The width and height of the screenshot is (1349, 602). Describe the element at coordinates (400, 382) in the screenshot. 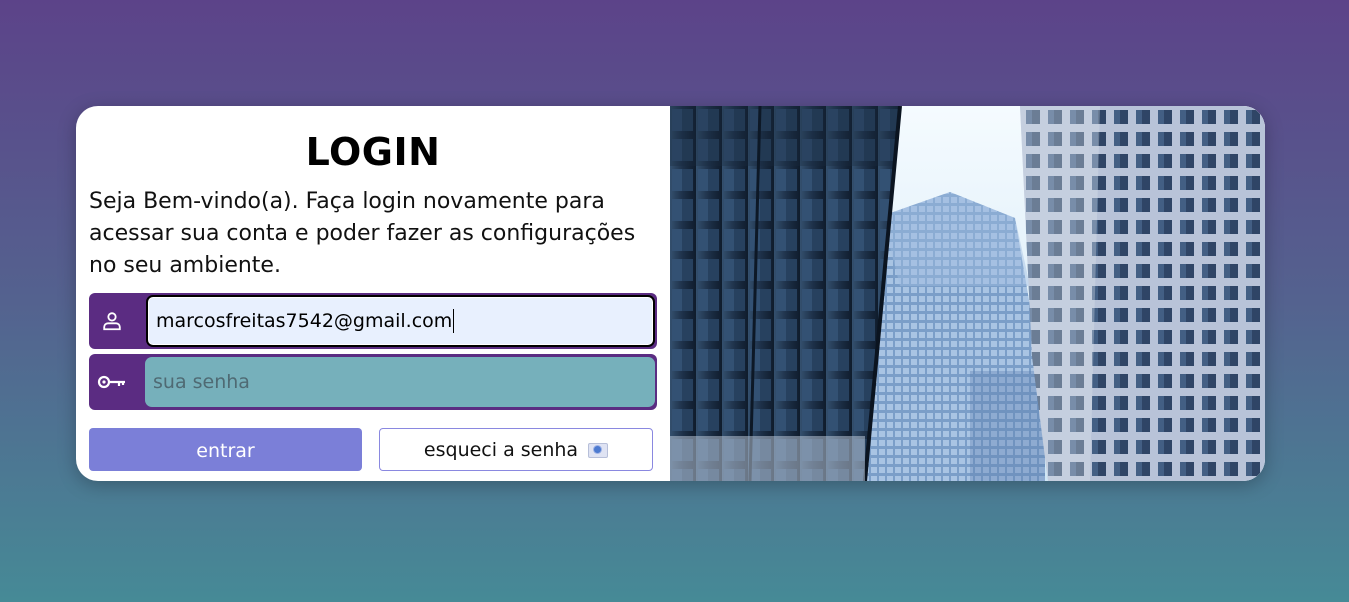

I see `password-field` at that location.